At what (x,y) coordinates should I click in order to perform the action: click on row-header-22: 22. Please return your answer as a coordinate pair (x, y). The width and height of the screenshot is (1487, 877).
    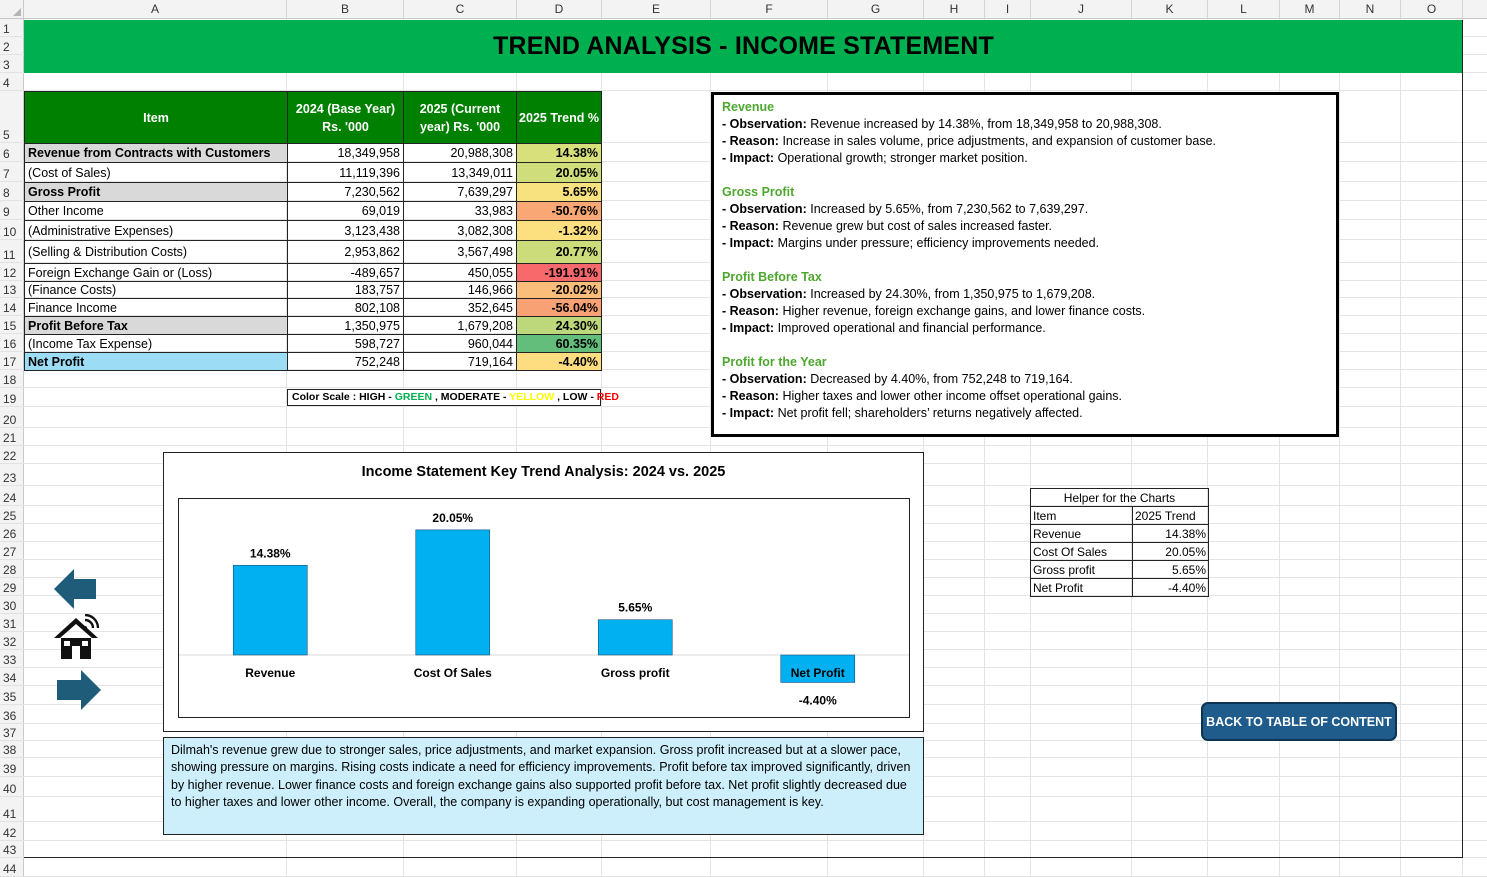
    Looking at the image, I should click on (12, 455).